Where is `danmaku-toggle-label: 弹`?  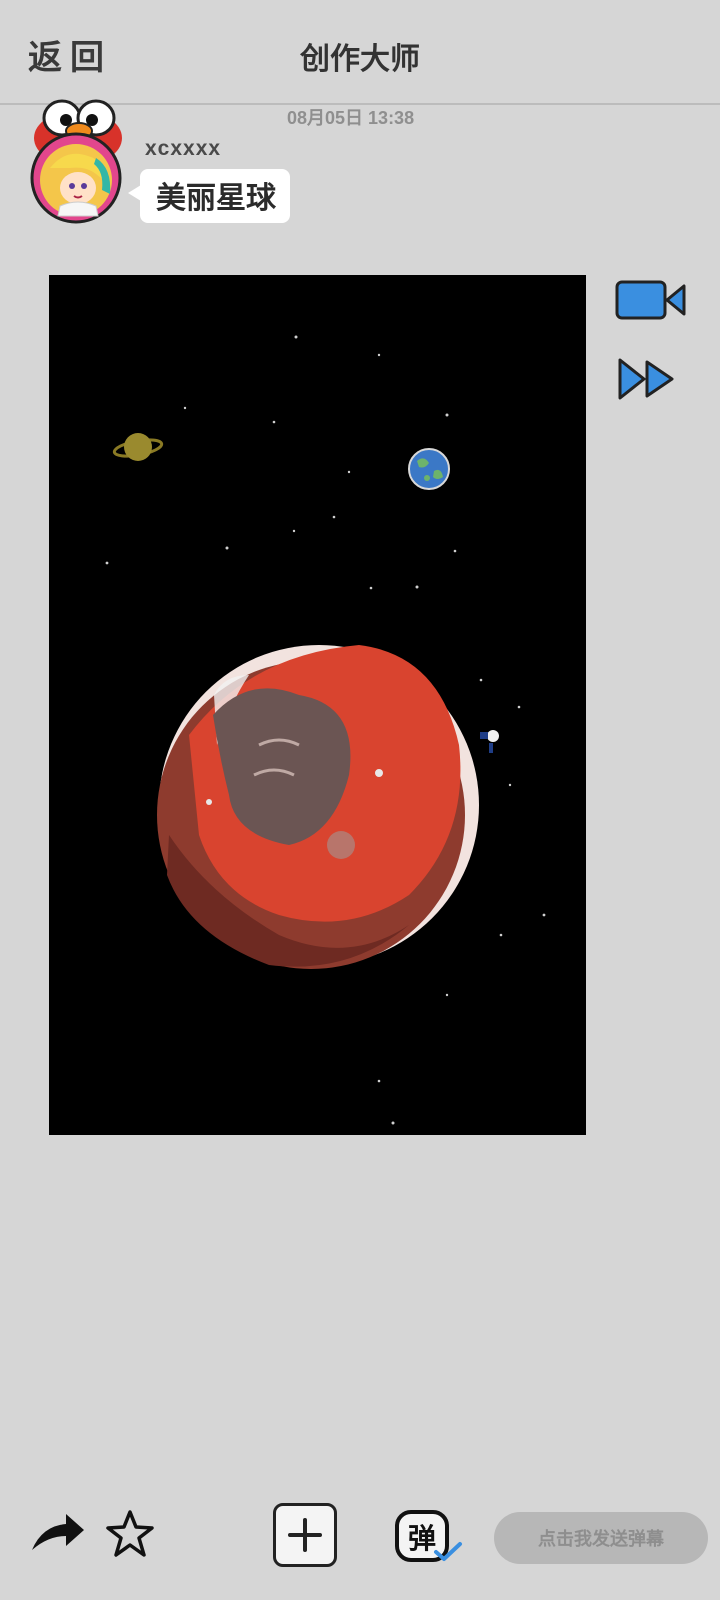
danmaku-toggle-label: 弹 is located at coordinates (422, 1538).